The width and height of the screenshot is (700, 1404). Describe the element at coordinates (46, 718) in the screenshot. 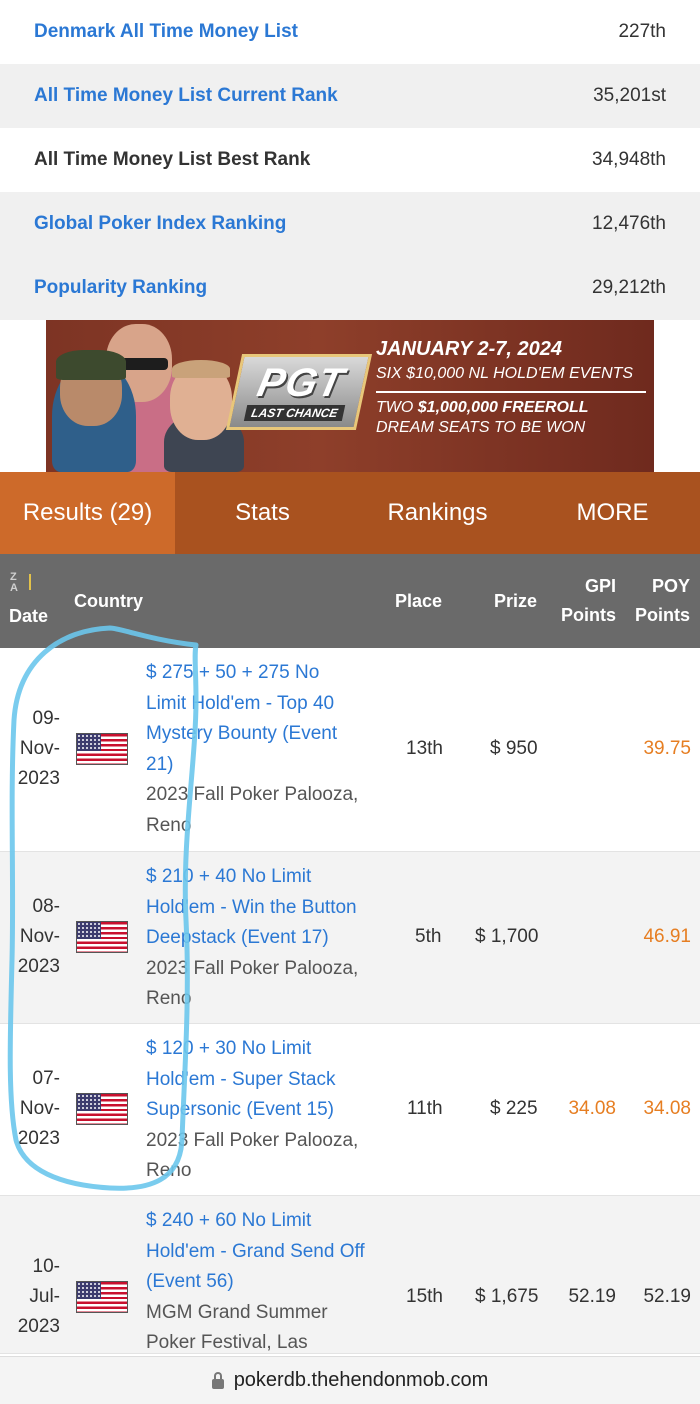

I see `date-part: 09-` at that location.